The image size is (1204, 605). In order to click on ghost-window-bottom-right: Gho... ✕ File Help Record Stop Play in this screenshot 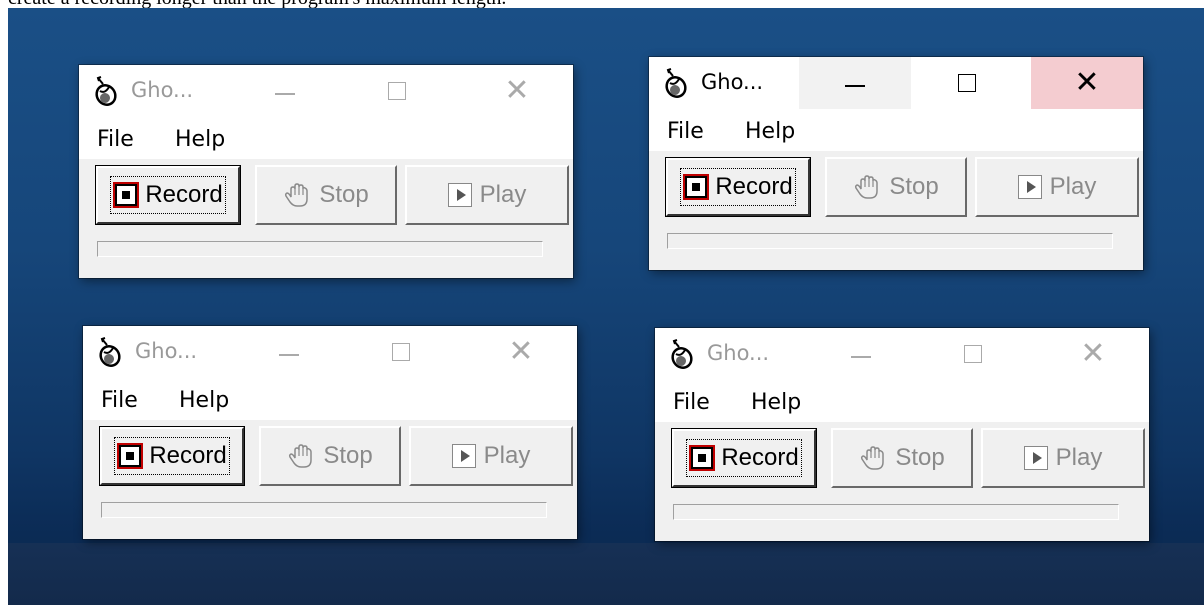, I will do `click(902, 434)`.